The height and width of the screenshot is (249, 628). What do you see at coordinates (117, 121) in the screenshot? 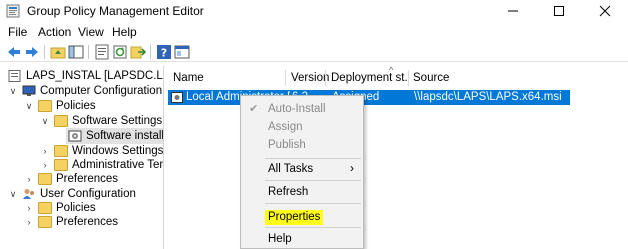
I see `tree-label: Software Settings` at bounding box center [117, 121].